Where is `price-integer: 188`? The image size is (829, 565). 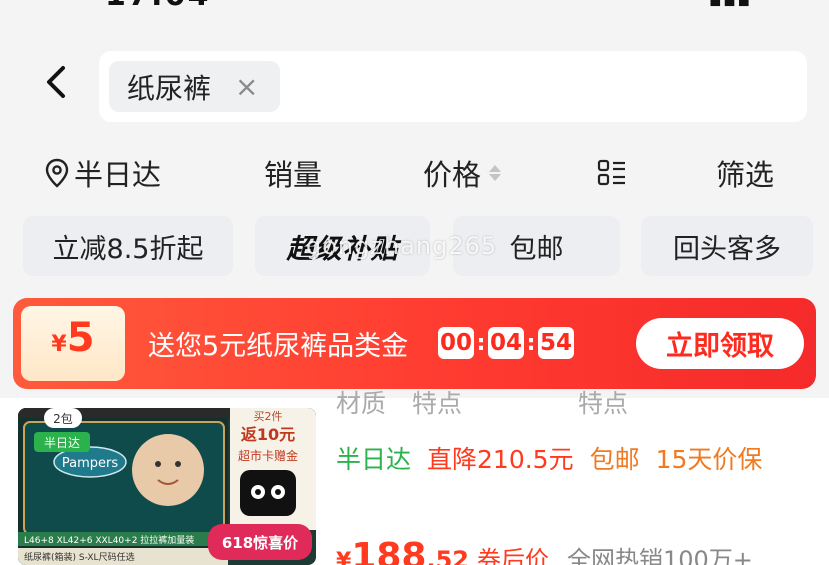 price-integer: 188 is located at coordinates (389, 550).